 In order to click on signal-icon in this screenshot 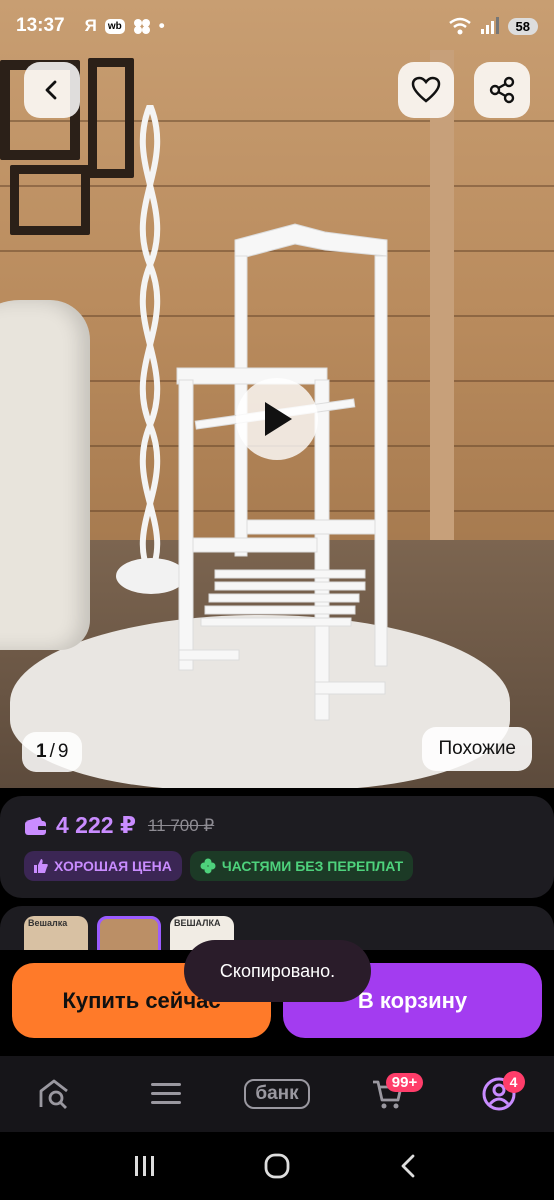, I will do `click(489, 25)`.